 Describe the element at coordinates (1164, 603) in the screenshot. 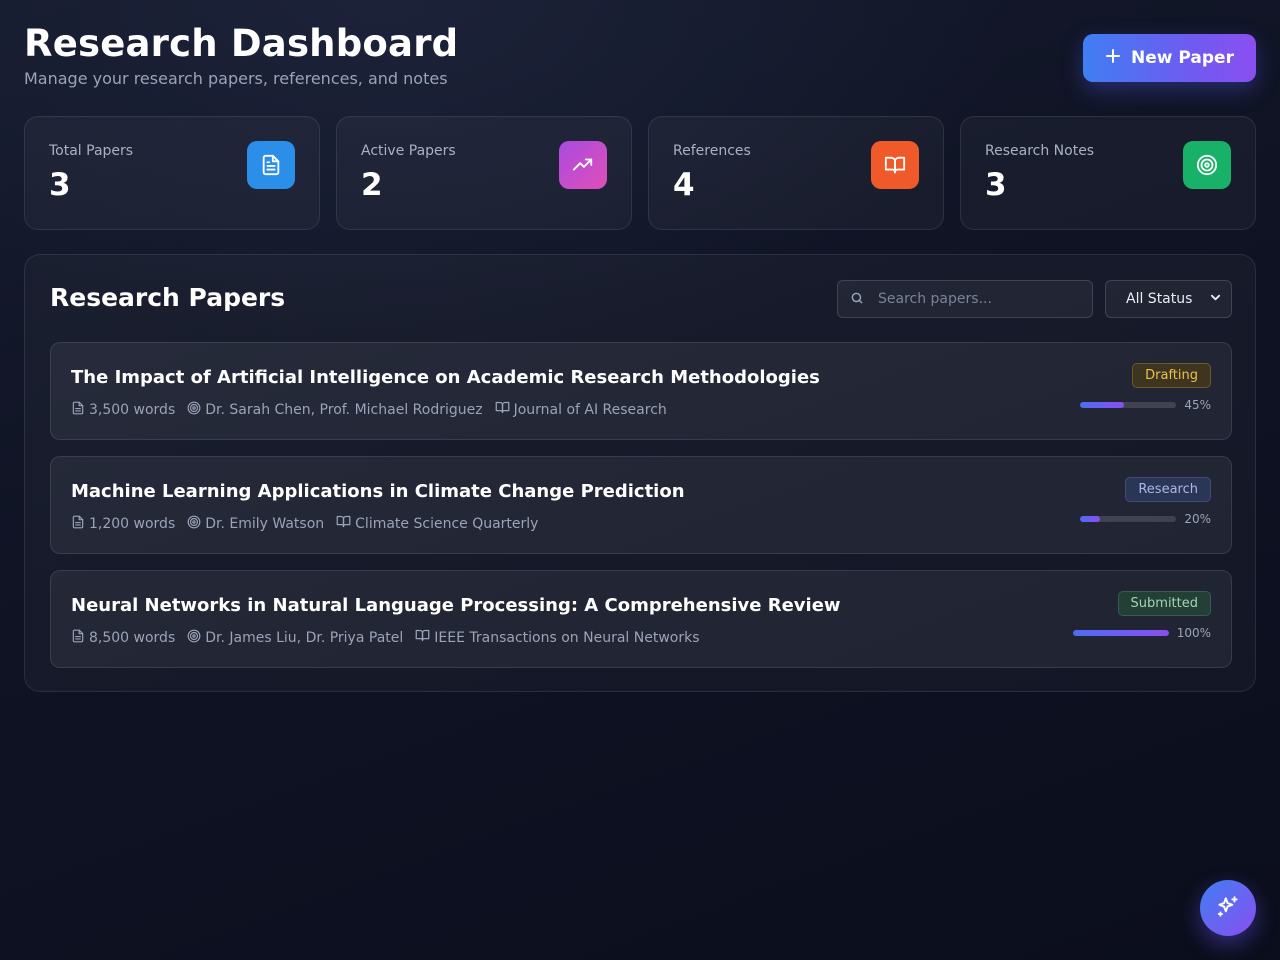

I see `status-badge: Submitted` at that location.